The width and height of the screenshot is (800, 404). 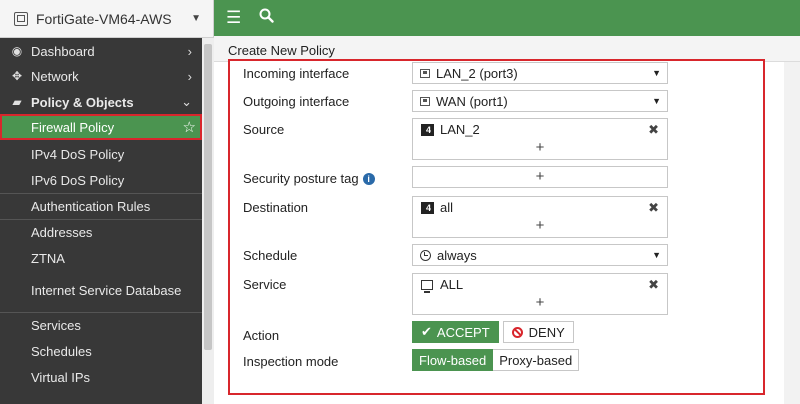 I want to click on destination-field: 4 all ✖ +, so click(x=540, y=217).